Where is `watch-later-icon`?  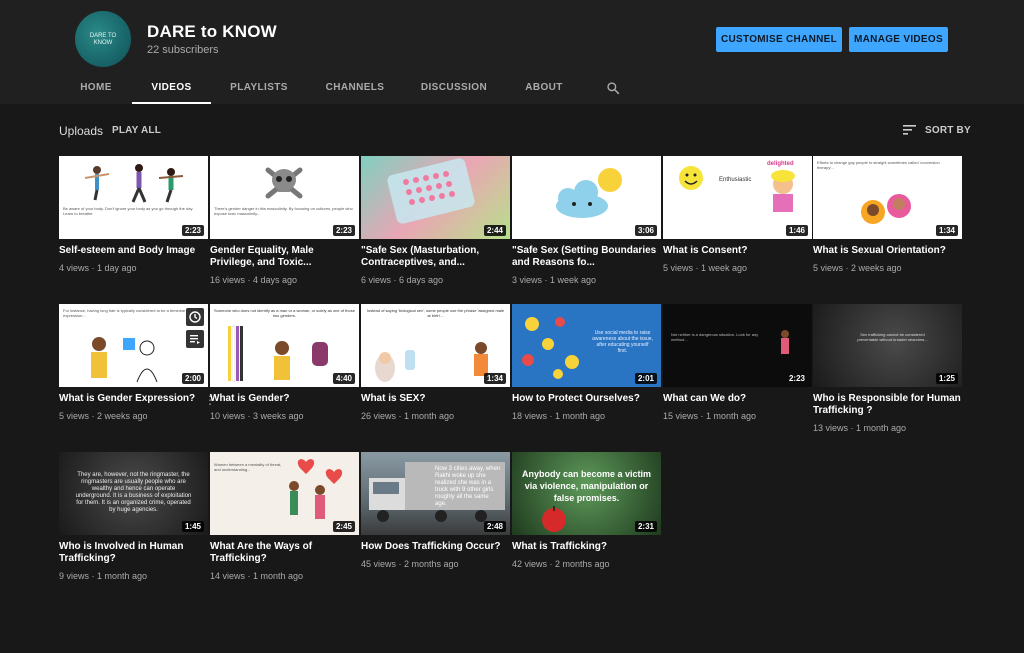 watch-later-icon is located at coordinates (195, 317).